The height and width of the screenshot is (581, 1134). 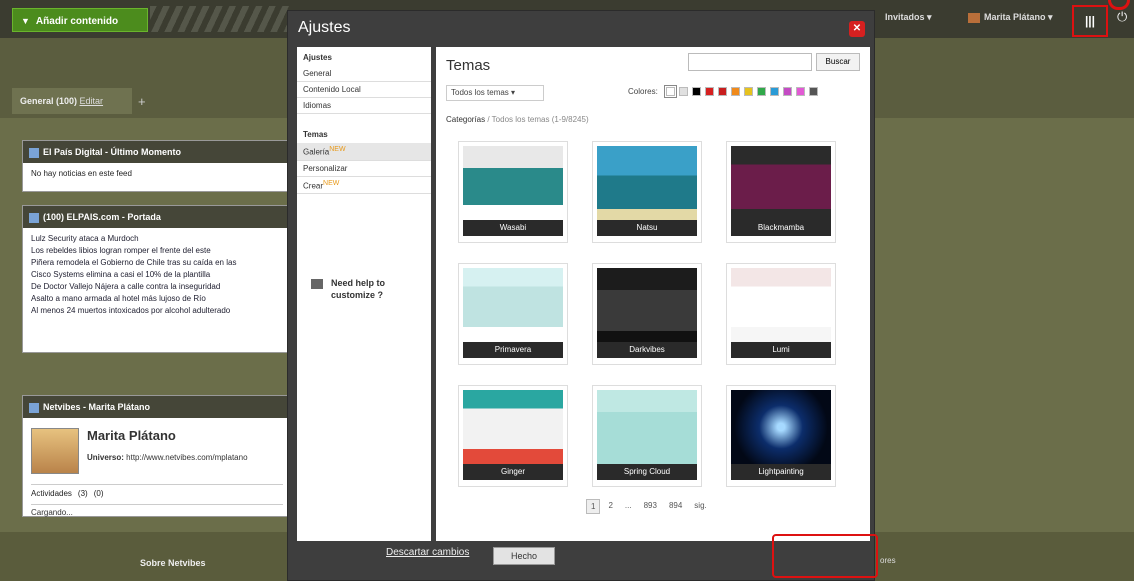 I want to click on theme-thumbnail: Spring Cloud, so click(x=647, y=436).